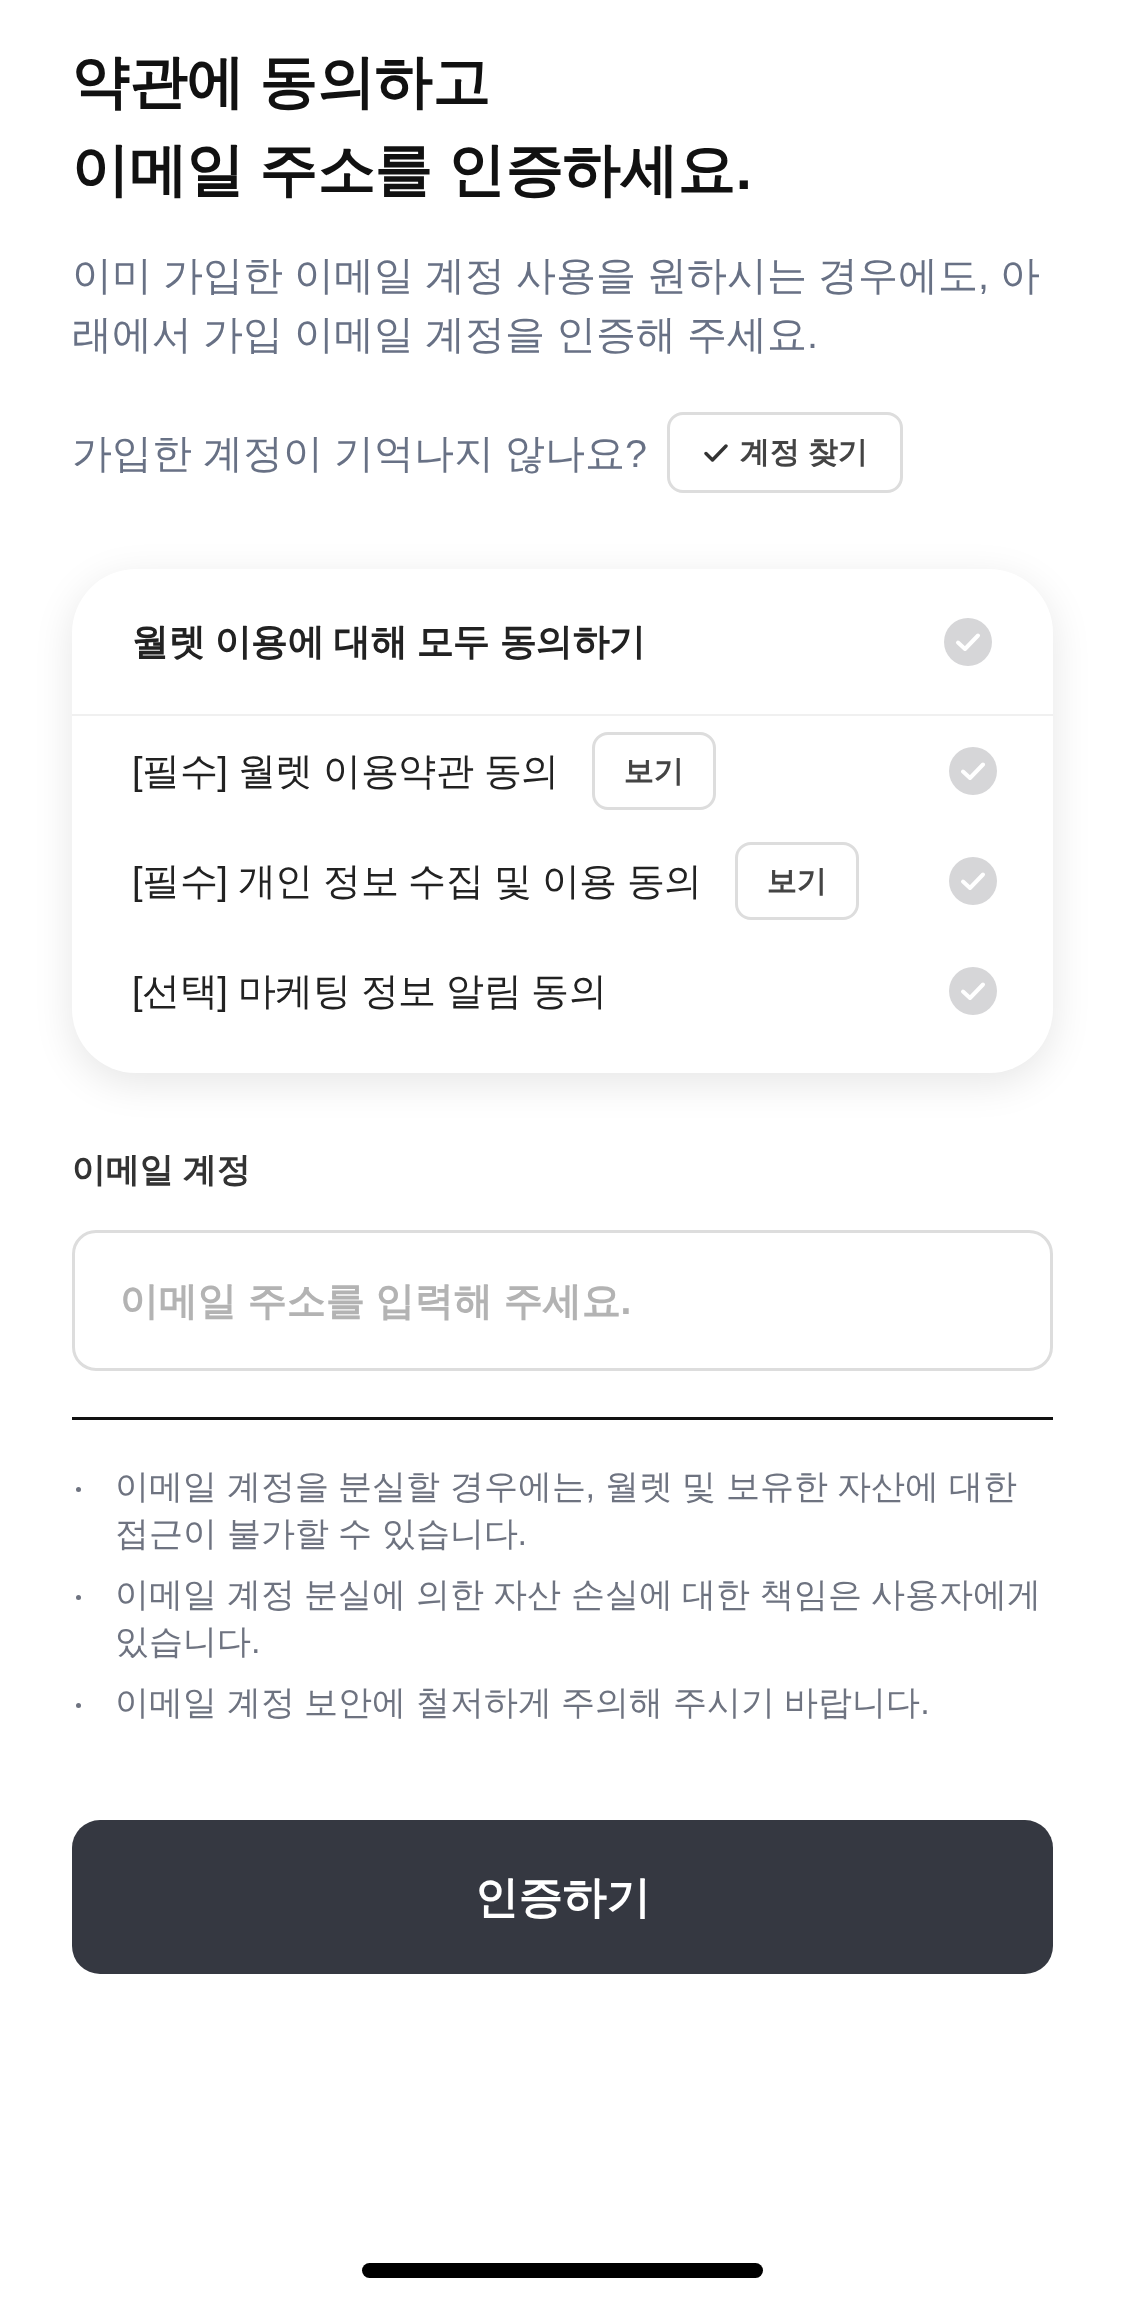 Image resolution: width=1125 pixels, height=2304 pixels. I want to click on notice-text: 이메일 계정 분실에 의한 자산 손실에 대한 책임은 사용자에게 있습니다., so click(579, 1618).